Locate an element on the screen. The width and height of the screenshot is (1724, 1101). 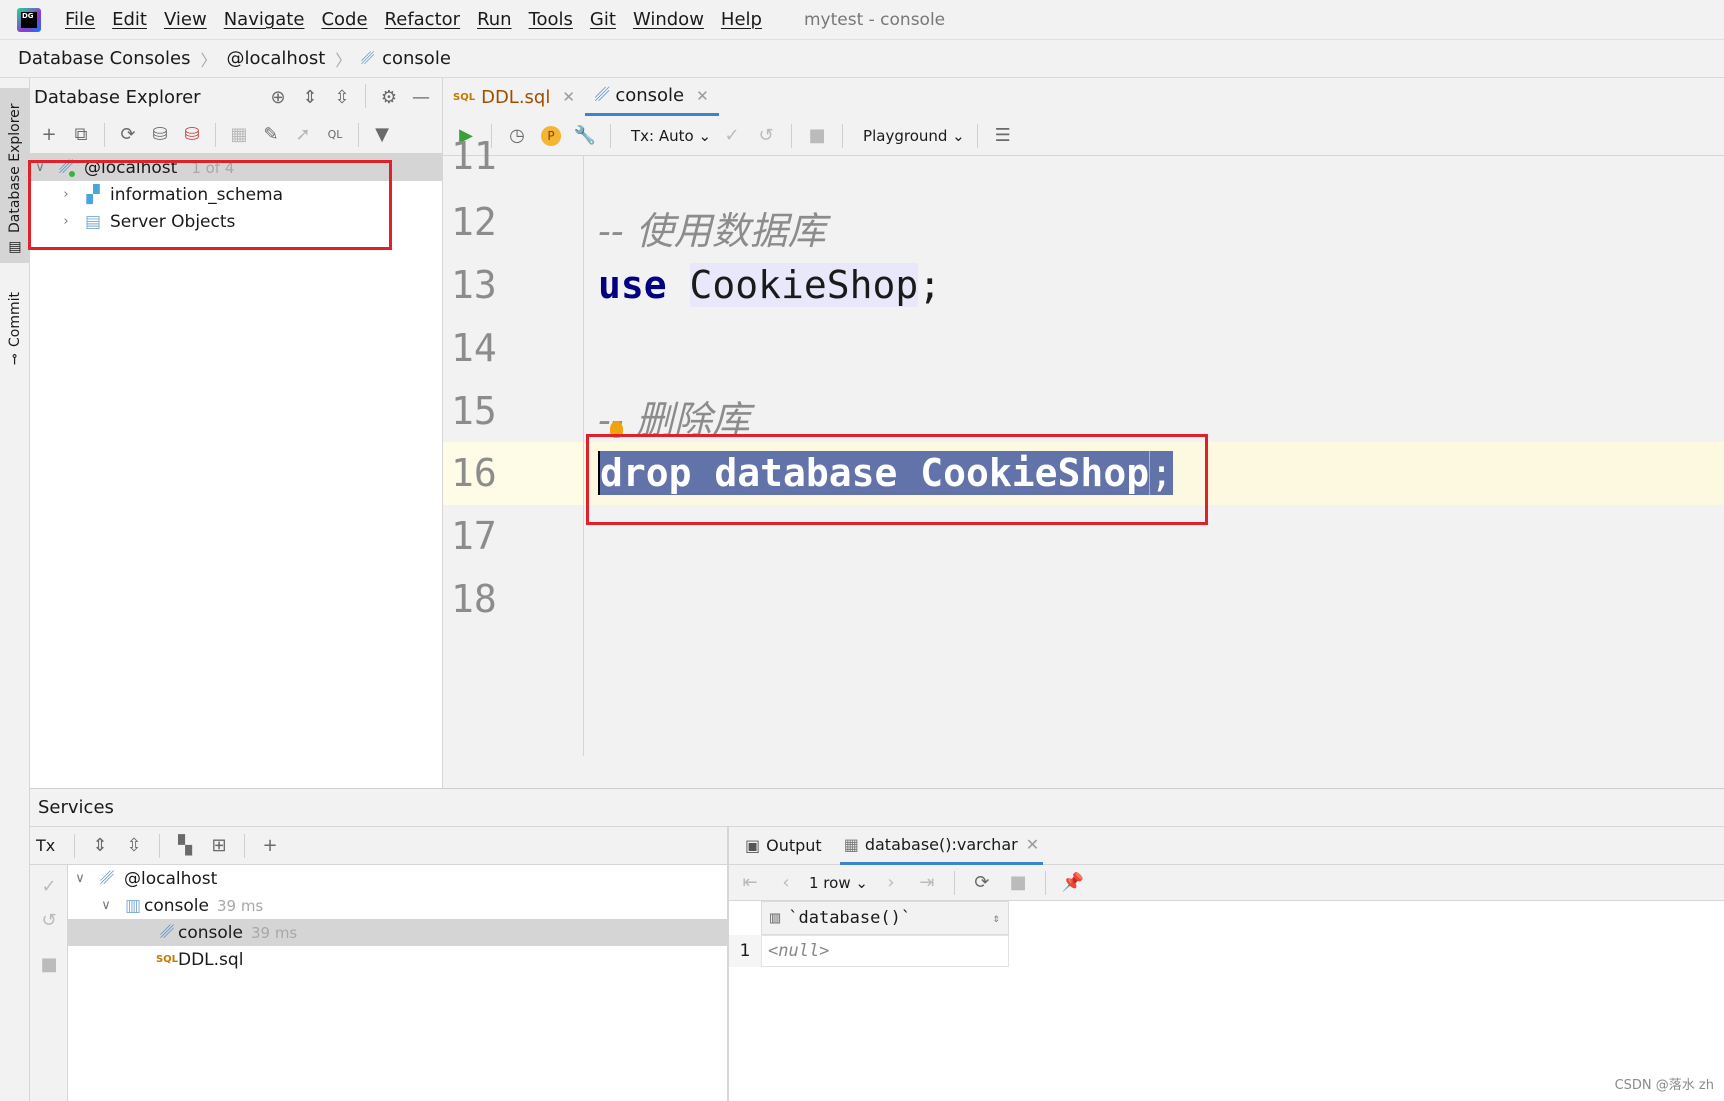
commit-side-tab: ⊸ Commit is located at coordinates (15, 323).